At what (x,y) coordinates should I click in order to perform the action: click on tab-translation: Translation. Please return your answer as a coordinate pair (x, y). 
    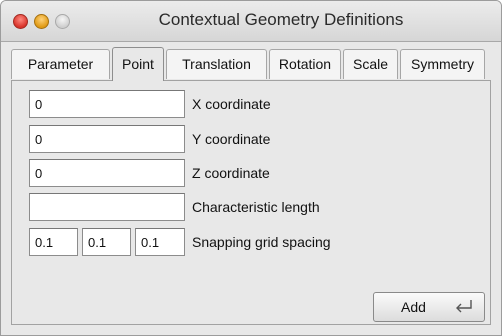
    Looking at the image, I should click on (216, 64).